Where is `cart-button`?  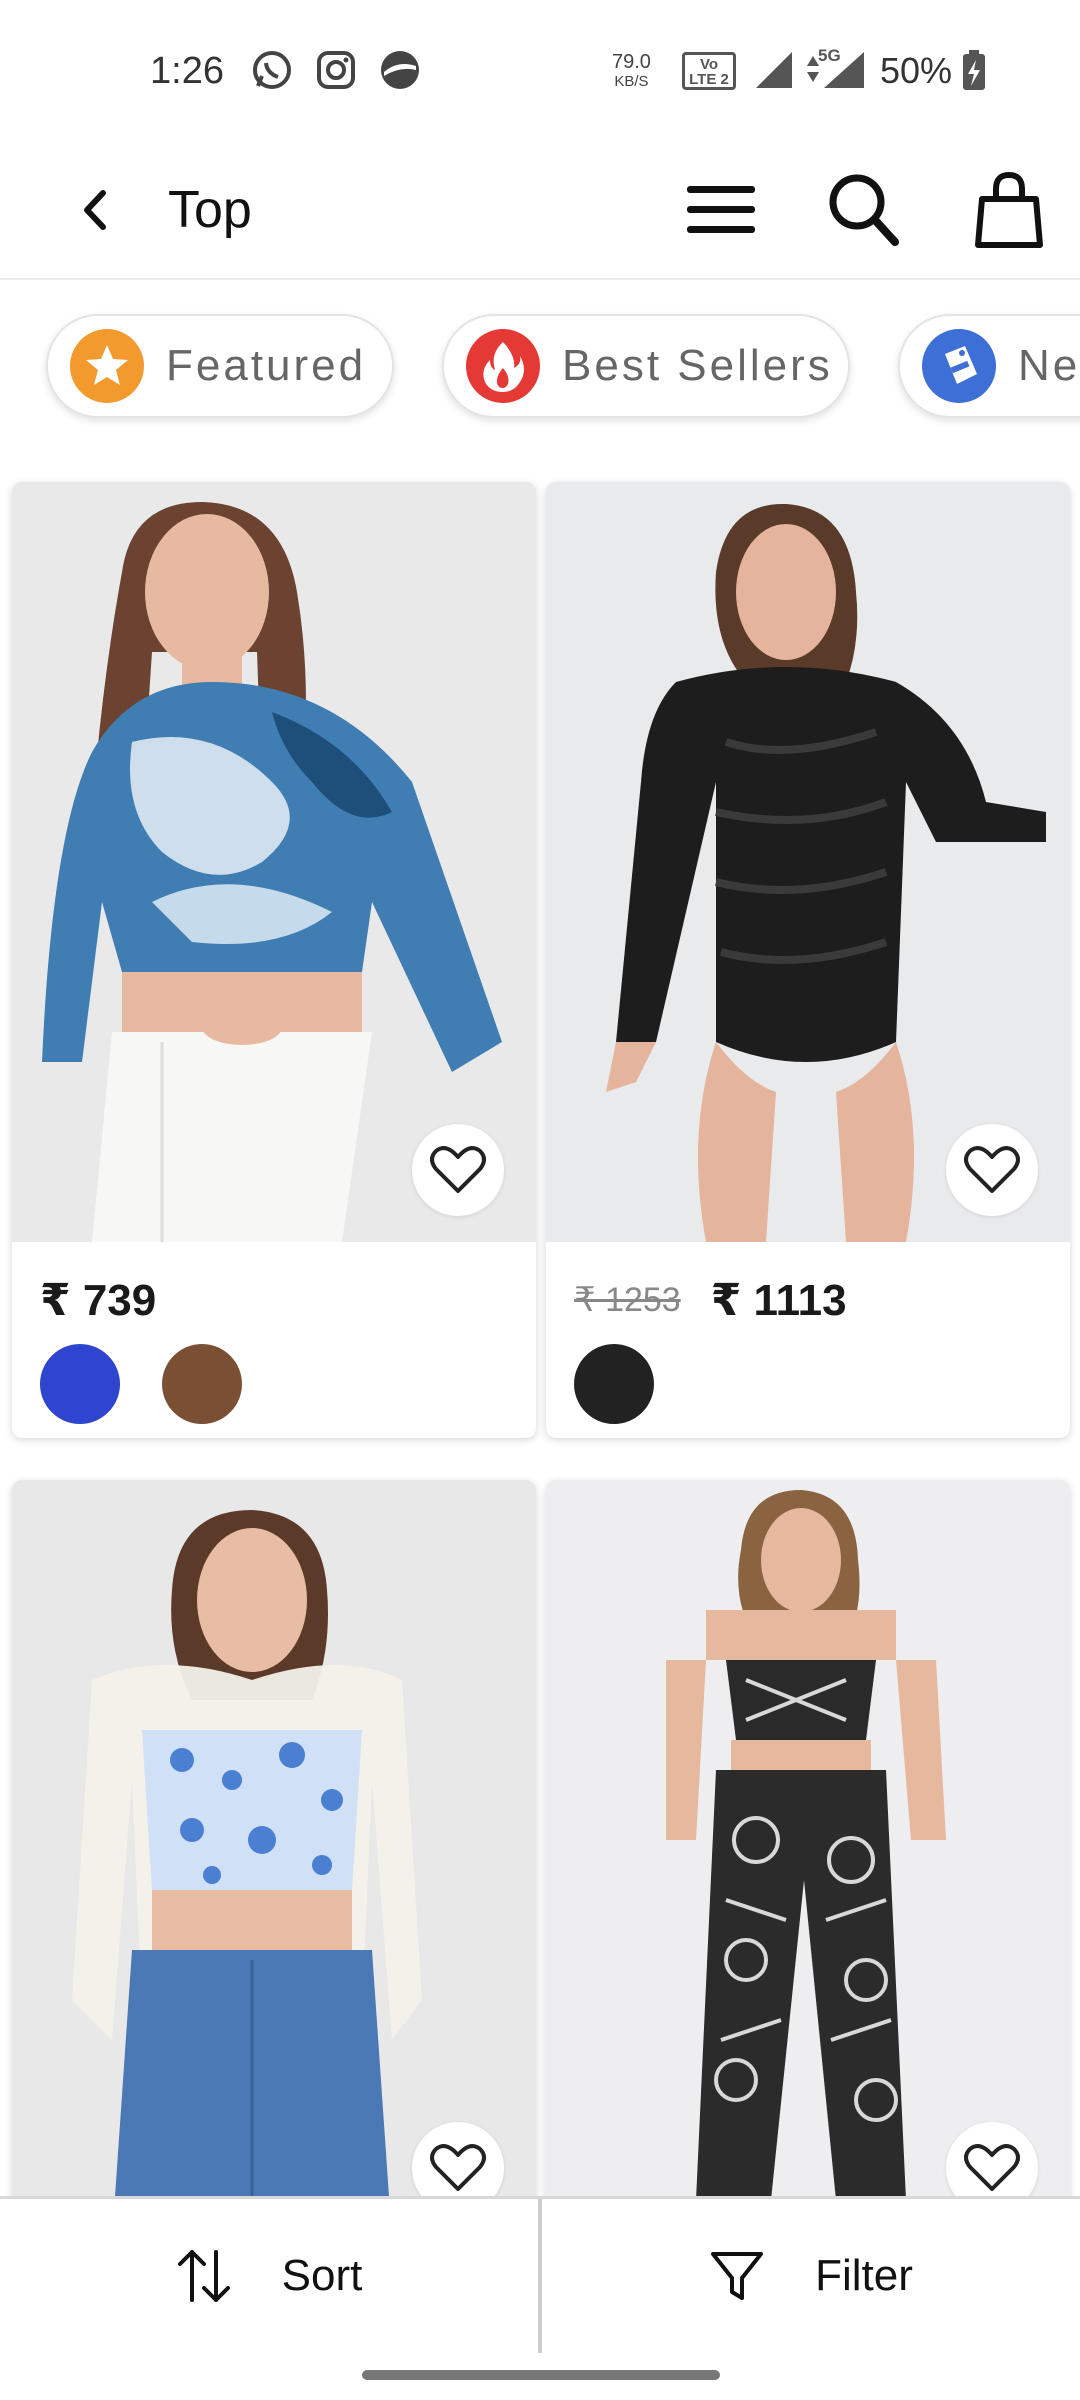
cart-button is located at coordinates (1009, 210).